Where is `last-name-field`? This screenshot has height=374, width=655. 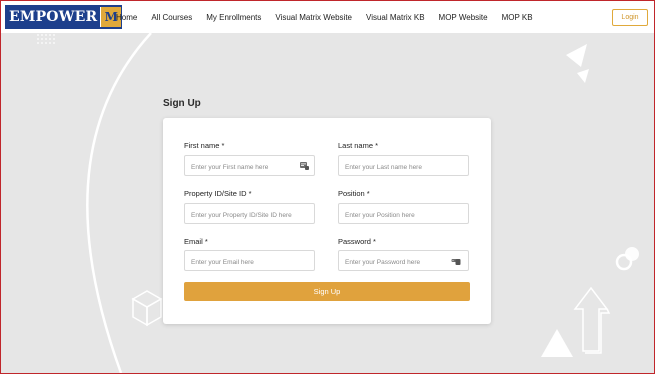
last-name-field is located at coordinates (403, 166).